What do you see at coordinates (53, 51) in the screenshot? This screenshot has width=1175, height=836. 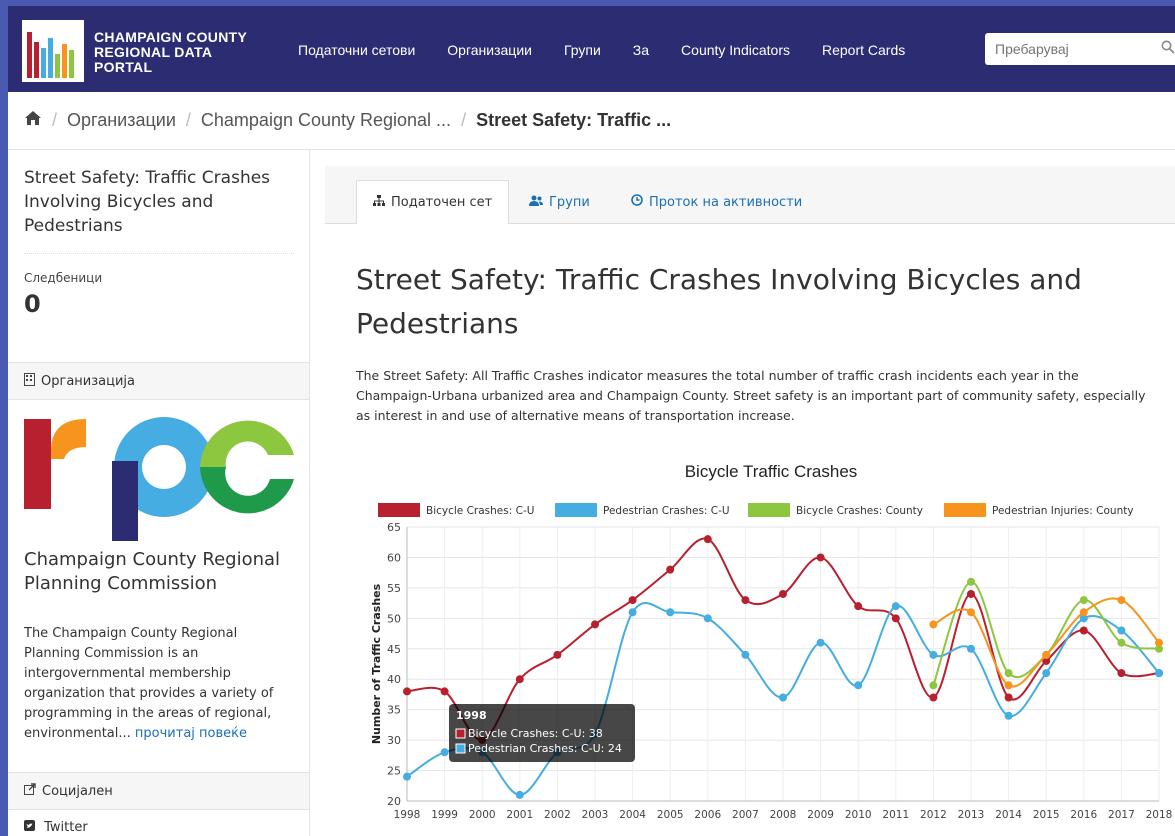 I see `portal-logo-icon` at bounding box center [53, 51].